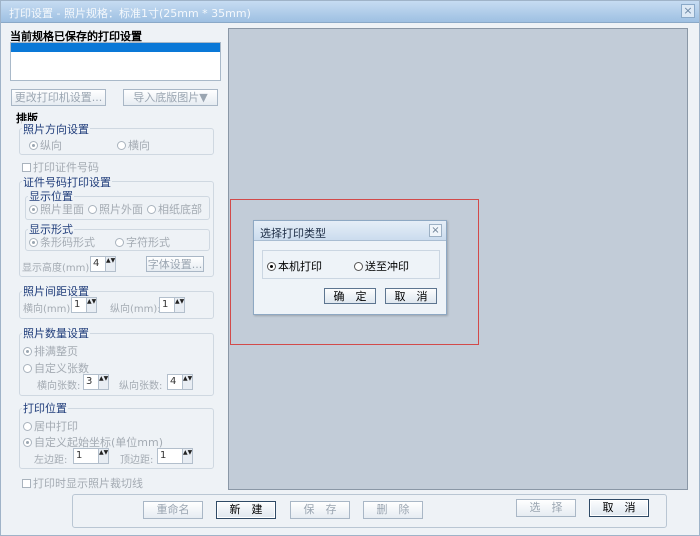 The image size is (700, 536). What do you see at coordinates (56, 368) in the screenshot?
I see `custom-count-radio: 自定义张数` at bounding box center [56, 368].